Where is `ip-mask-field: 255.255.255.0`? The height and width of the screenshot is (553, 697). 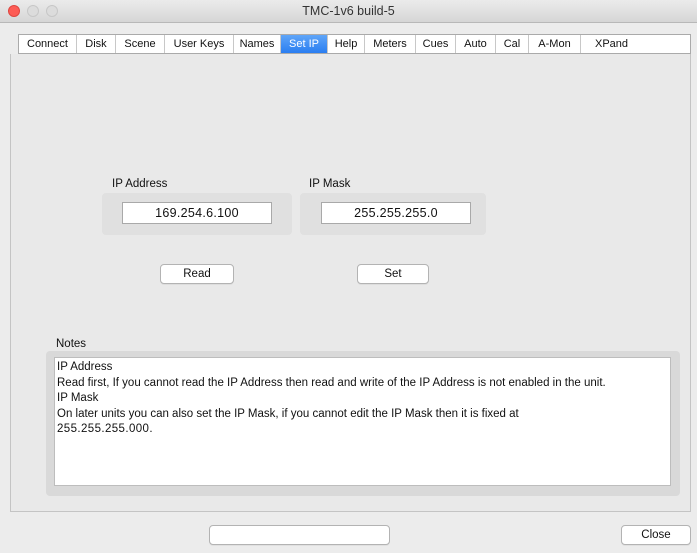 ip-mask-field: 255.255.255.0 is located at coordinates (396, 213).